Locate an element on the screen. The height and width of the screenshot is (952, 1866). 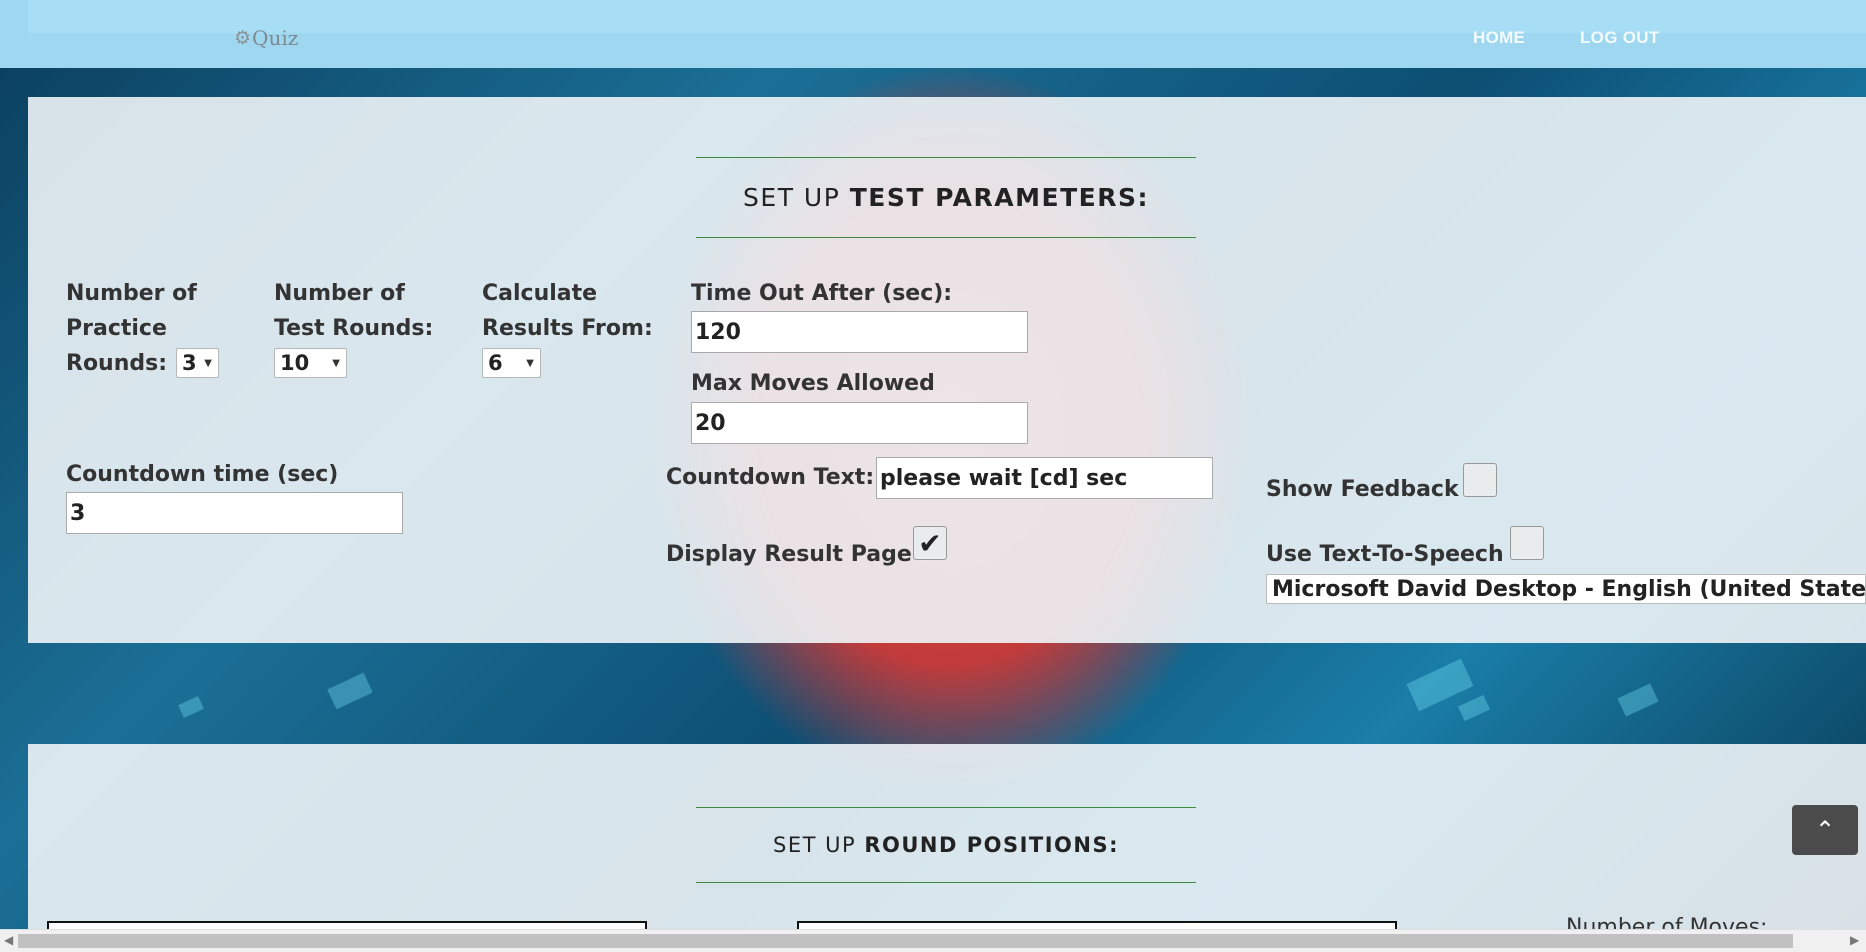
scroll-left-icon: ◀ is located at coordinates (8, 940).